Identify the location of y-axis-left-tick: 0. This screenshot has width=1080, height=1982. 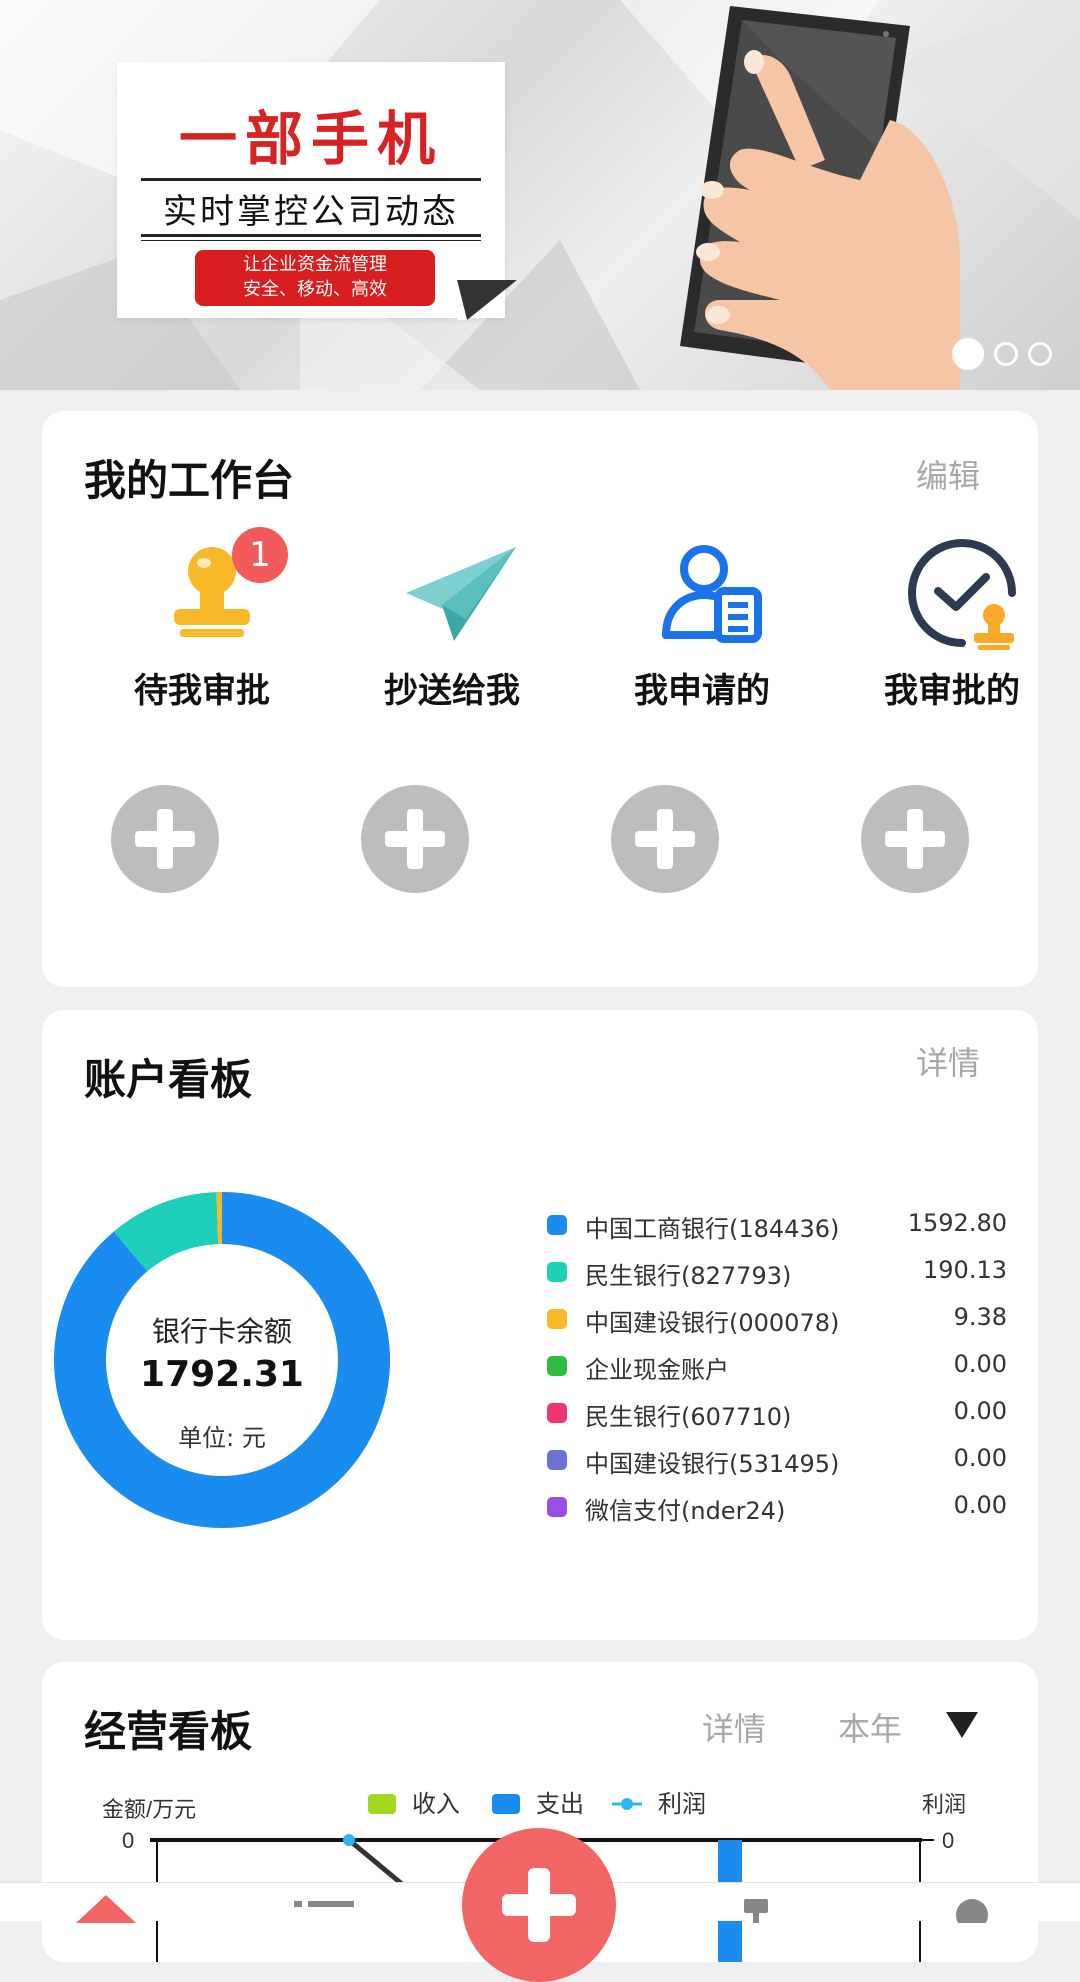
(128, 1840).